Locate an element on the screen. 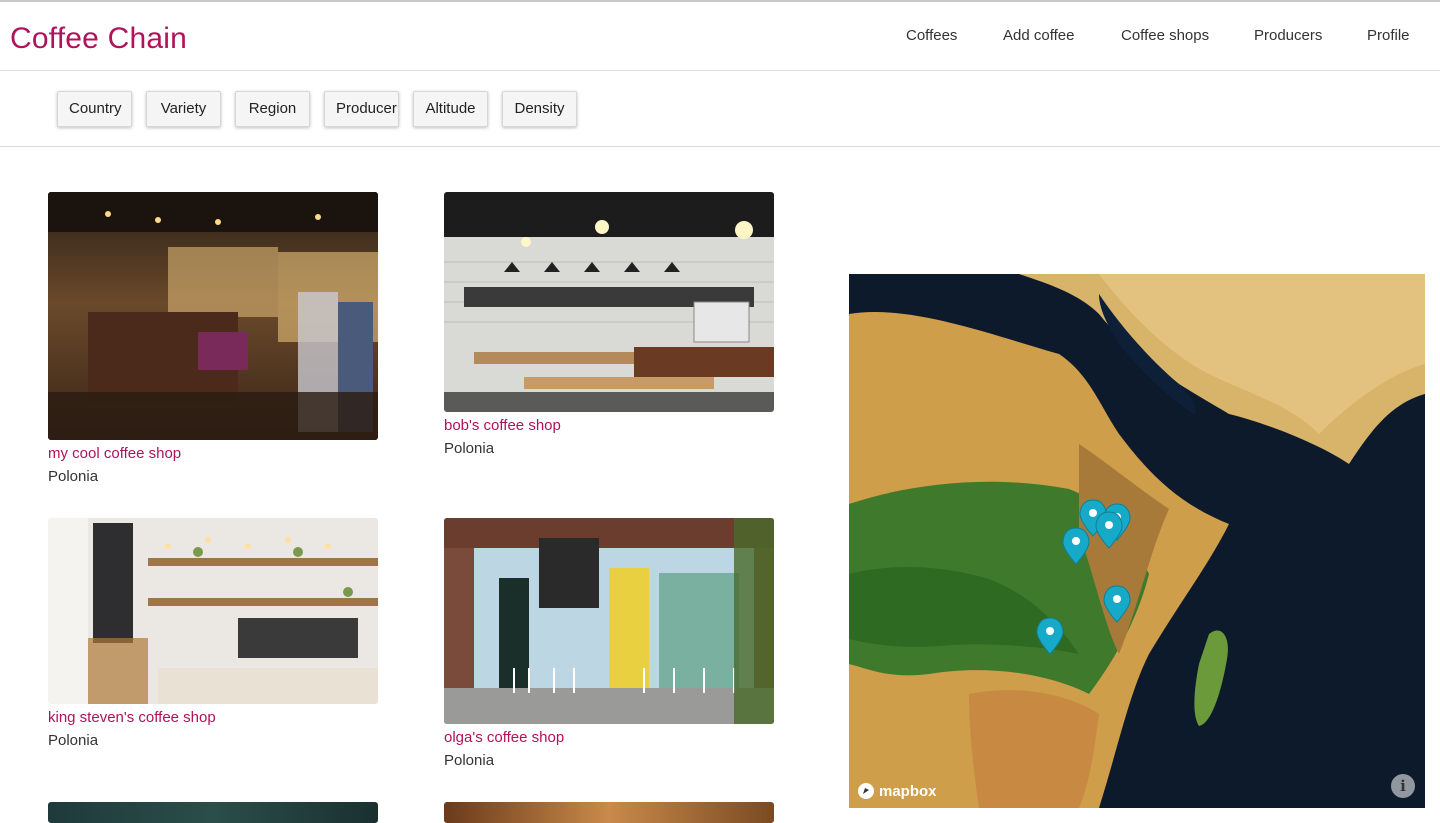 This screenshot has height=823, width=1440. nav-producers: Producers is located at coordinates (1288, 35).